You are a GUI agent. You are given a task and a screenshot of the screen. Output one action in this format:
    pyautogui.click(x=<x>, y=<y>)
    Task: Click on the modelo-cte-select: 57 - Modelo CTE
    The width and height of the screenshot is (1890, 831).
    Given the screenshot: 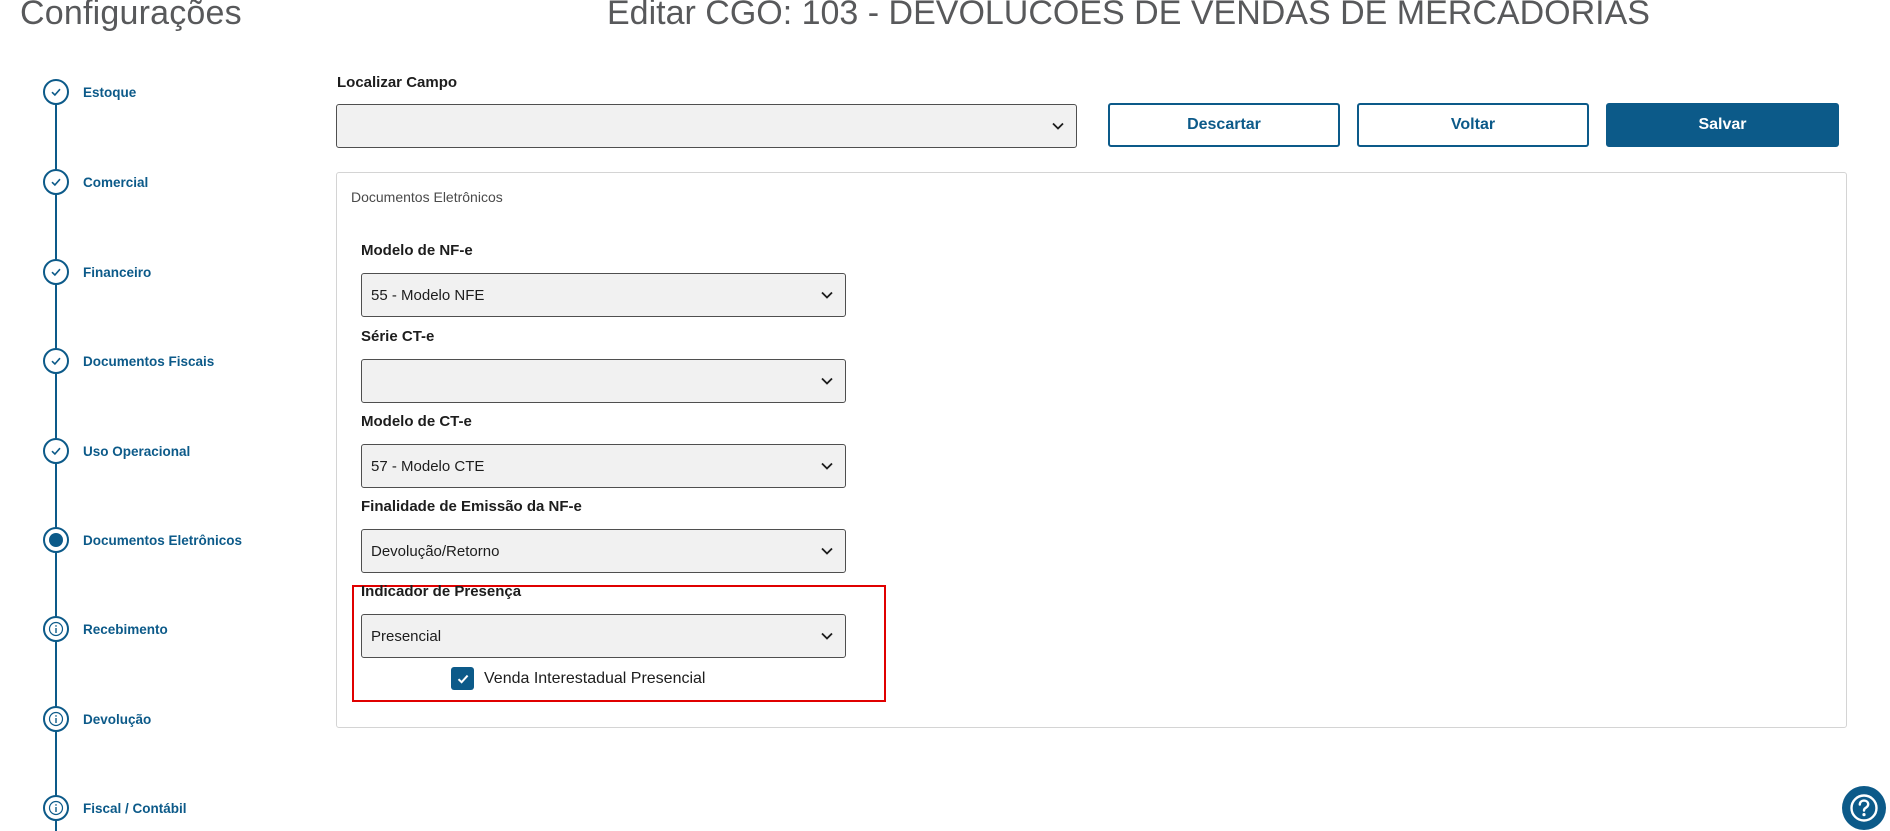 What is the action you would take?
    pyautogui.click(x=603, y=466)
    